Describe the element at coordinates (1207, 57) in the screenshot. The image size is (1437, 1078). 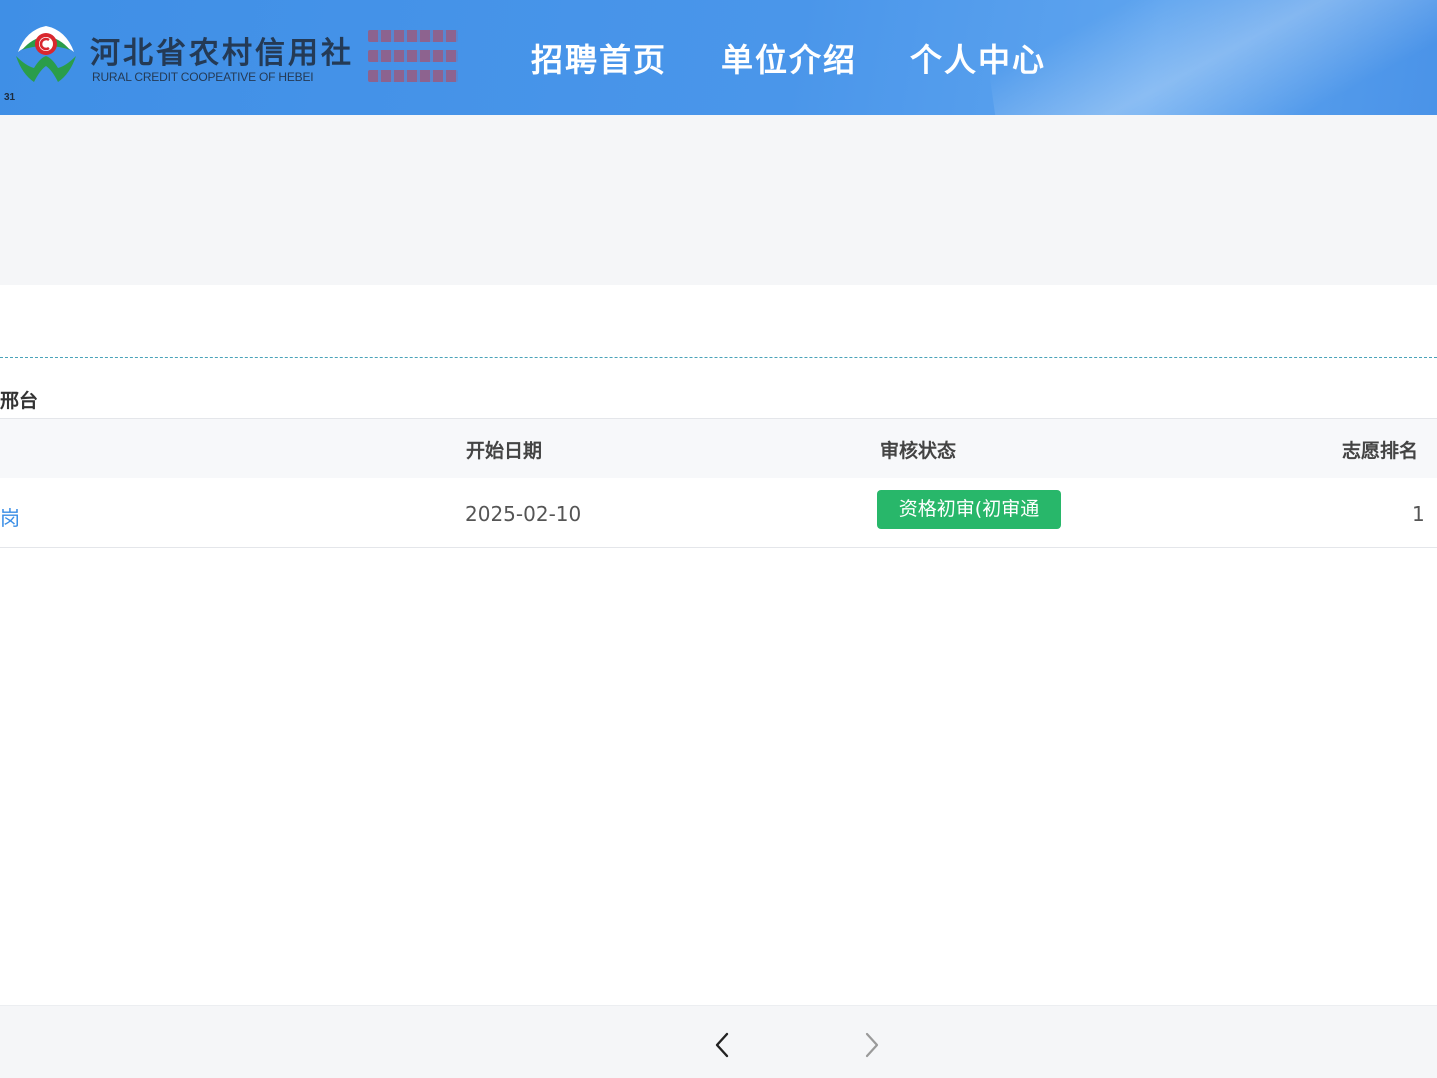
I see `header-decoration` at that location.